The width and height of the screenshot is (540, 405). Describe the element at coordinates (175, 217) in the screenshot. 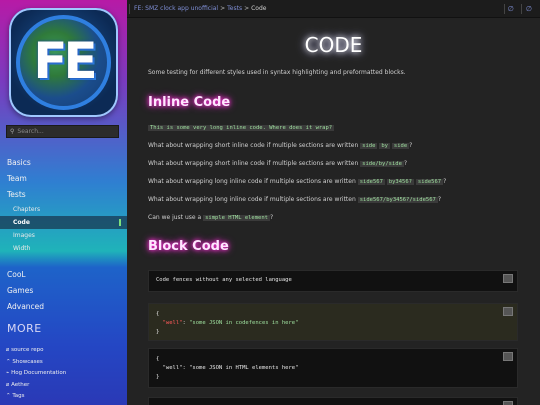

I see `paragraph-text: Can we just use a` at that location.